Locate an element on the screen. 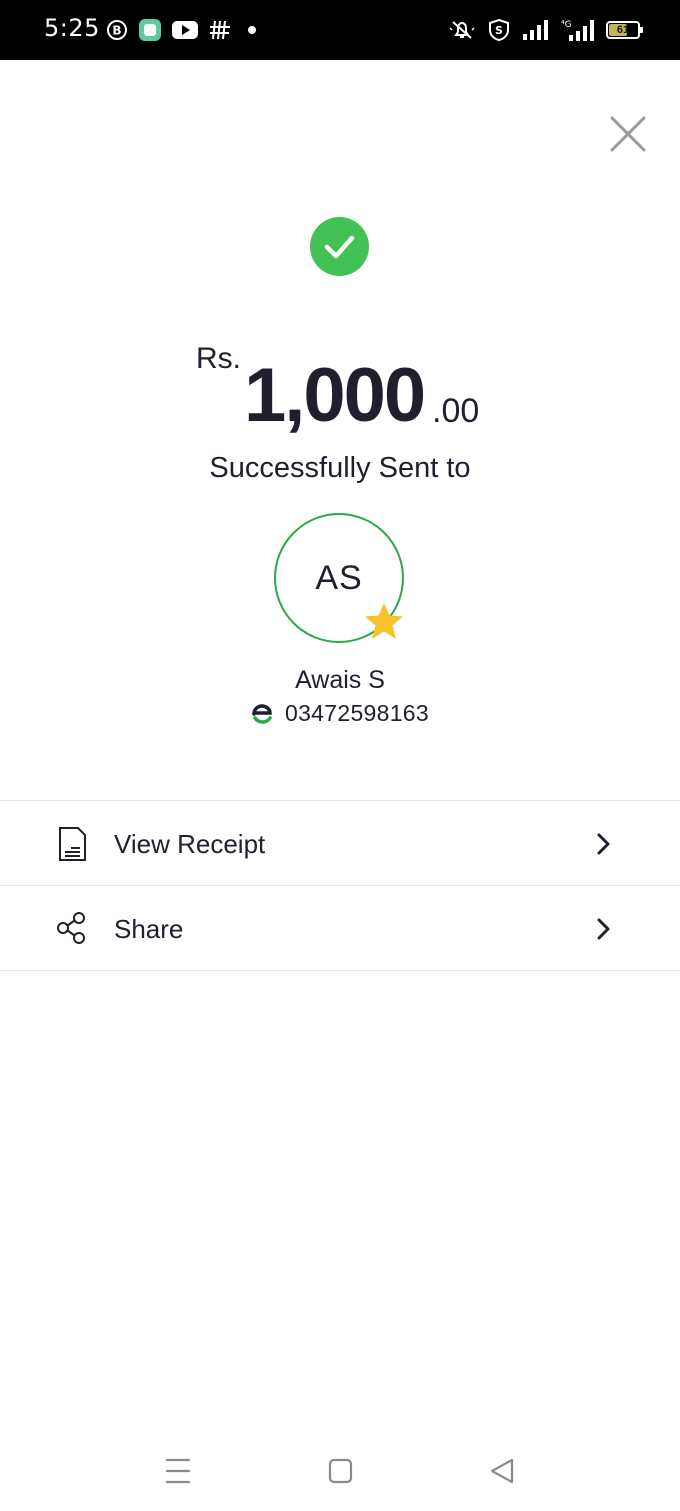 The width and height of the screenshot is (680, 1511). close-button is located at coordinates (628, 134).